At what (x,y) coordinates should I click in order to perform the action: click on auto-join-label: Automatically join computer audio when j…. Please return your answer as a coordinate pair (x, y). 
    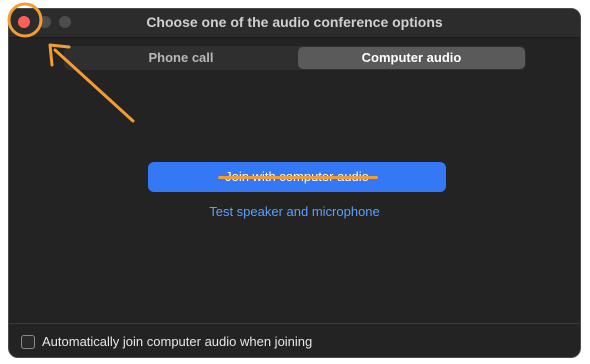
    Looking at the image, I should click on (177, 341).